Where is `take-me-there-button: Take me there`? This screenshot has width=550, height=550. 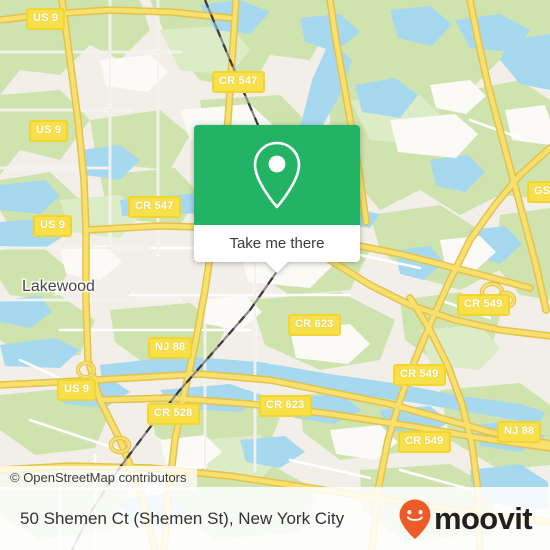
take-me-there-button: Take me there is located at coordinates (277, 243).